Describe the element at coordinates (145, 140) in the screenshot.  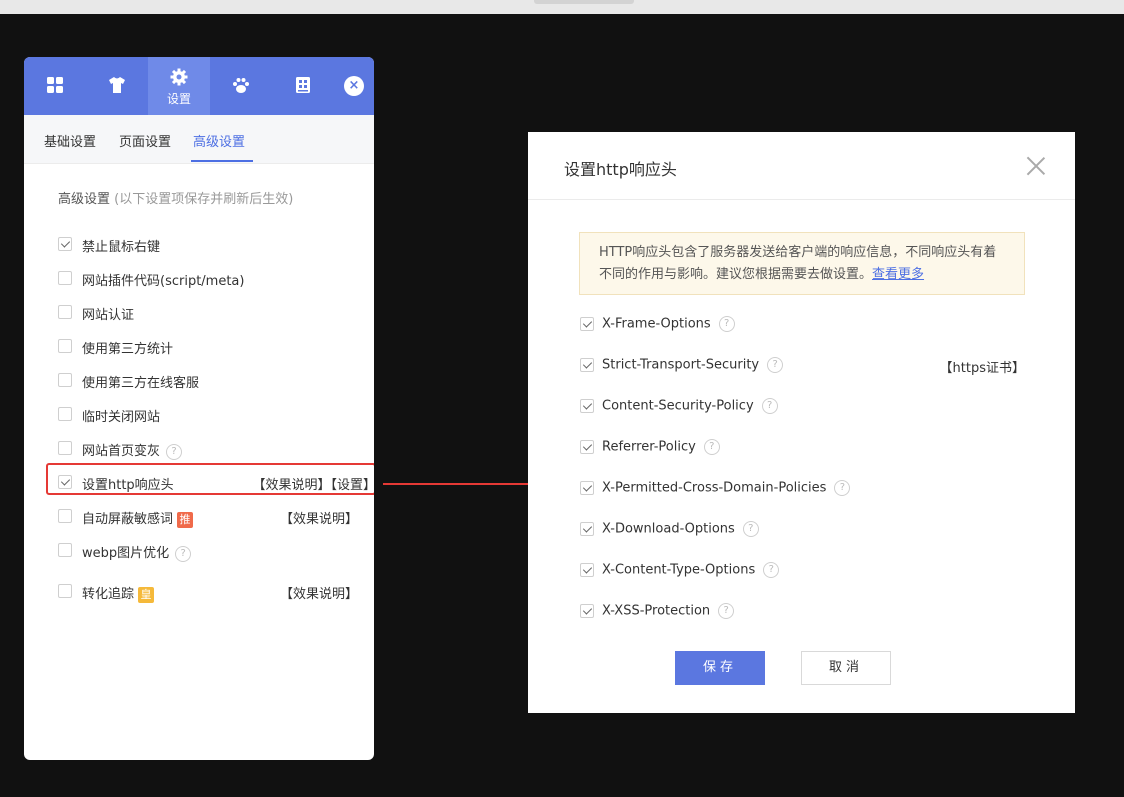
I see `subnav-page: 页面设置` at that location.